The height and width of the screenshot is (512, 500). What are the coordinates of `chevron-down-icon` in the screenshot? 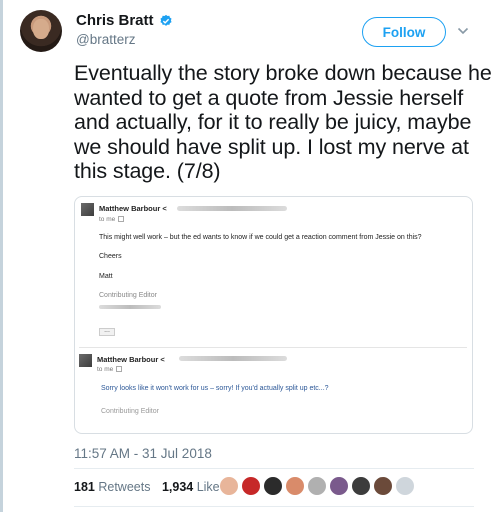 It's located at (463, 31).